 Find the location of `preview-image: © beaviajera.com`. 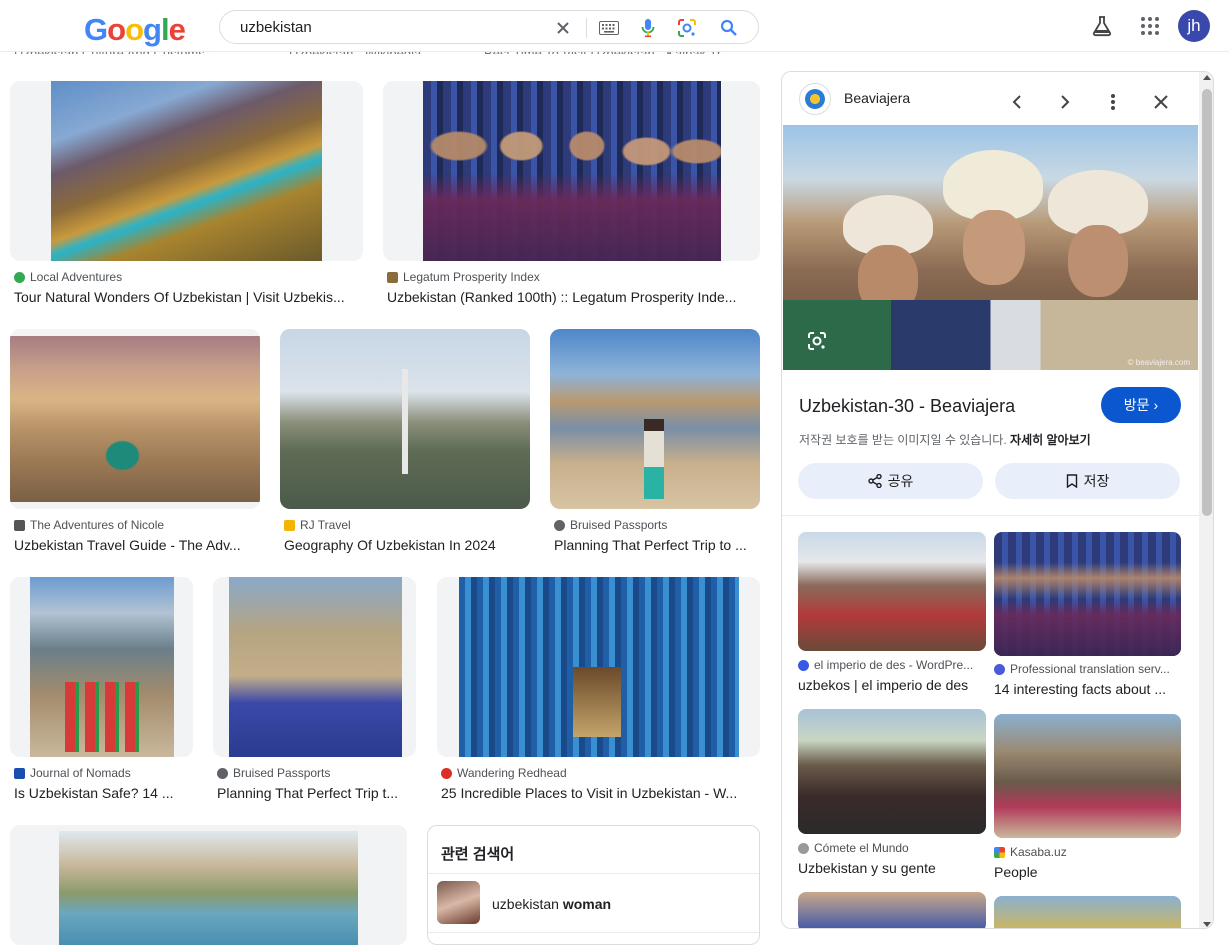

preview-image: © beaviajera.com is located at coordinates (990, 247).